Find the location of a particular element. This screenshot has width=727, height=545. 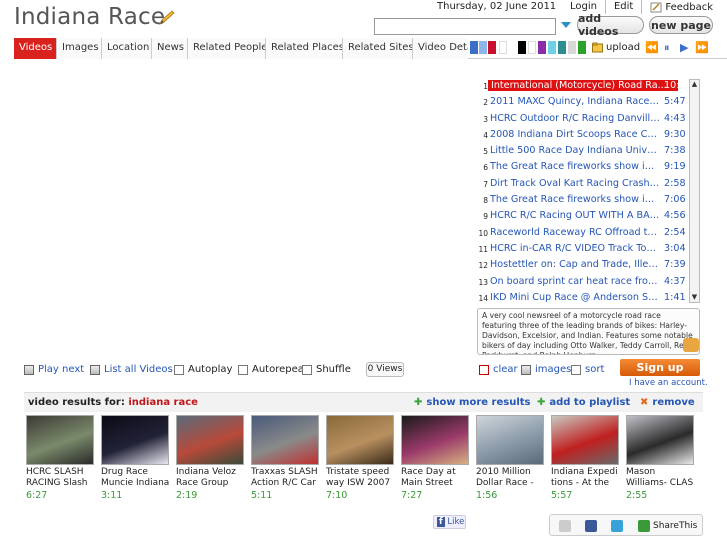

thumbnail-title: Mason Williams- CLAS is located at coordinates (662, 477).